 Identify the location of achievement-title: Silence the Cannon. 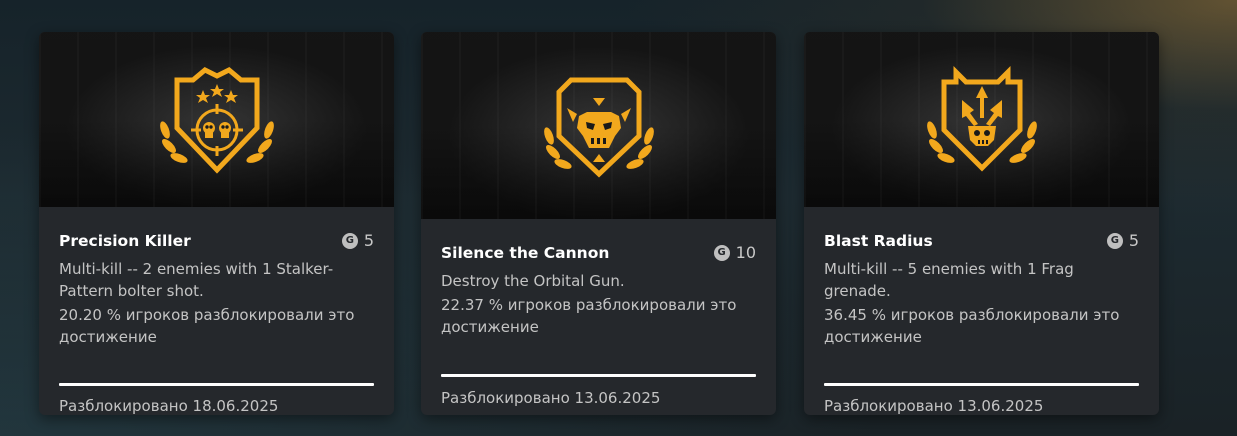
(525, 252).